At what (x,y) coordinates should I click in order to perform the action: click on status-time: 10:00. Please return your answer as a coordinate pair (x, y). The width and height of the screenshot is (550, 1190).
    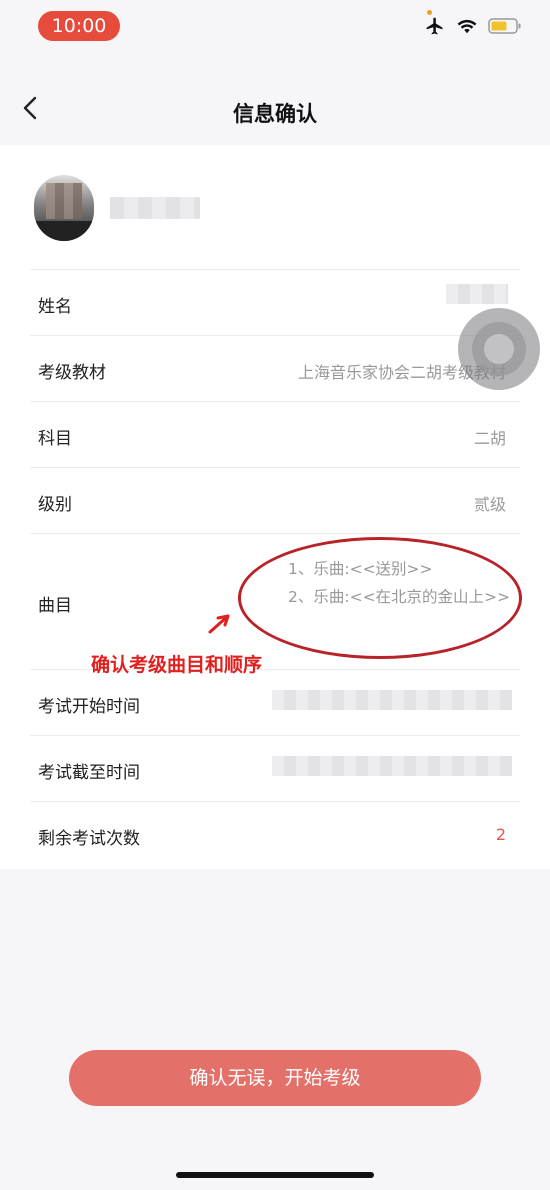
    Looking at the image, I should click on (79, 26).